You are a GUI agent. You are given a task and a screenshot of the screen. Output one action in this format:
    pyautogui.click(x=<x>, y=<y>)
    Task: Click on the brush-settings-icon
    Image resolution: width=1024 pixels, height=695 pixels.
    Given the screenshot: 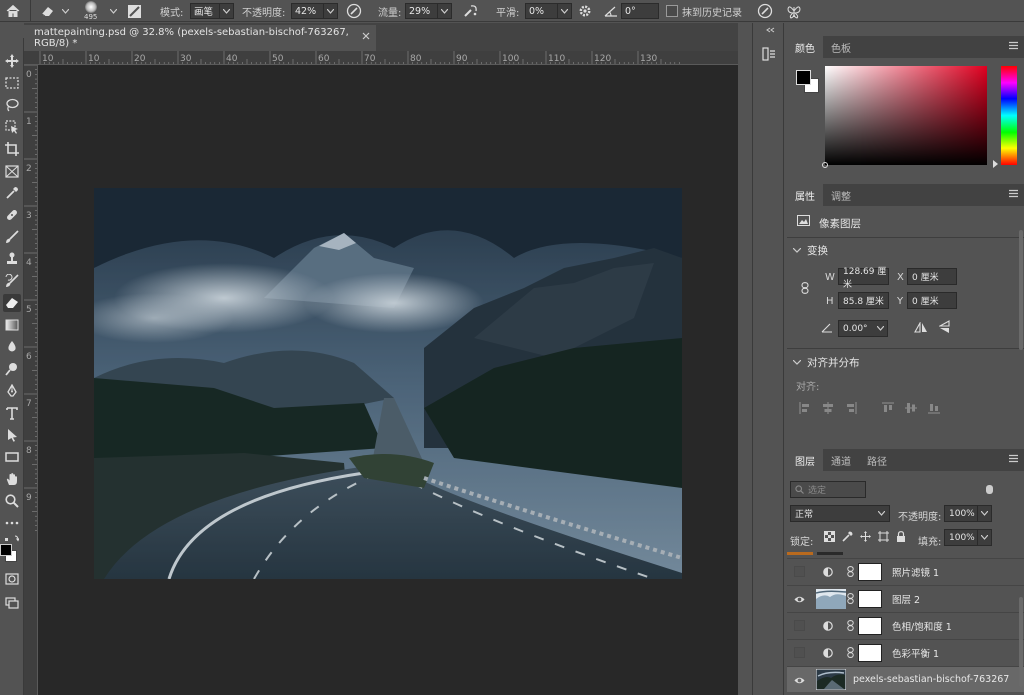 What is the action you would take?
    pyautogui.click(x=134, y=11)
    